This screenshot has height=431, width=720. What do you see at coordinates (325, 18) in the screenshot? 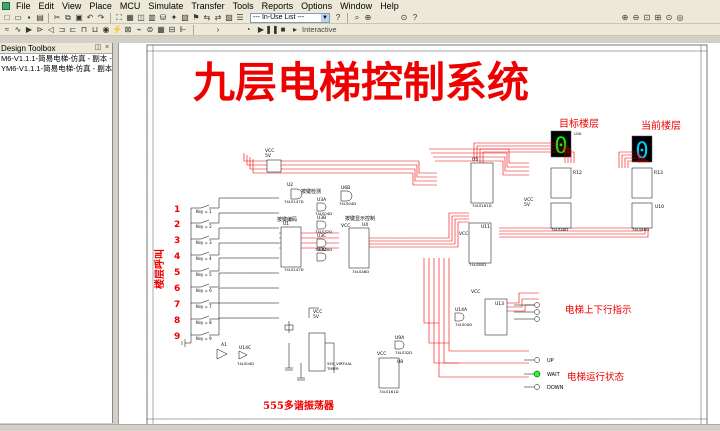
I see `chevron-down-icon: ▼` at bounding box center [325, 18].